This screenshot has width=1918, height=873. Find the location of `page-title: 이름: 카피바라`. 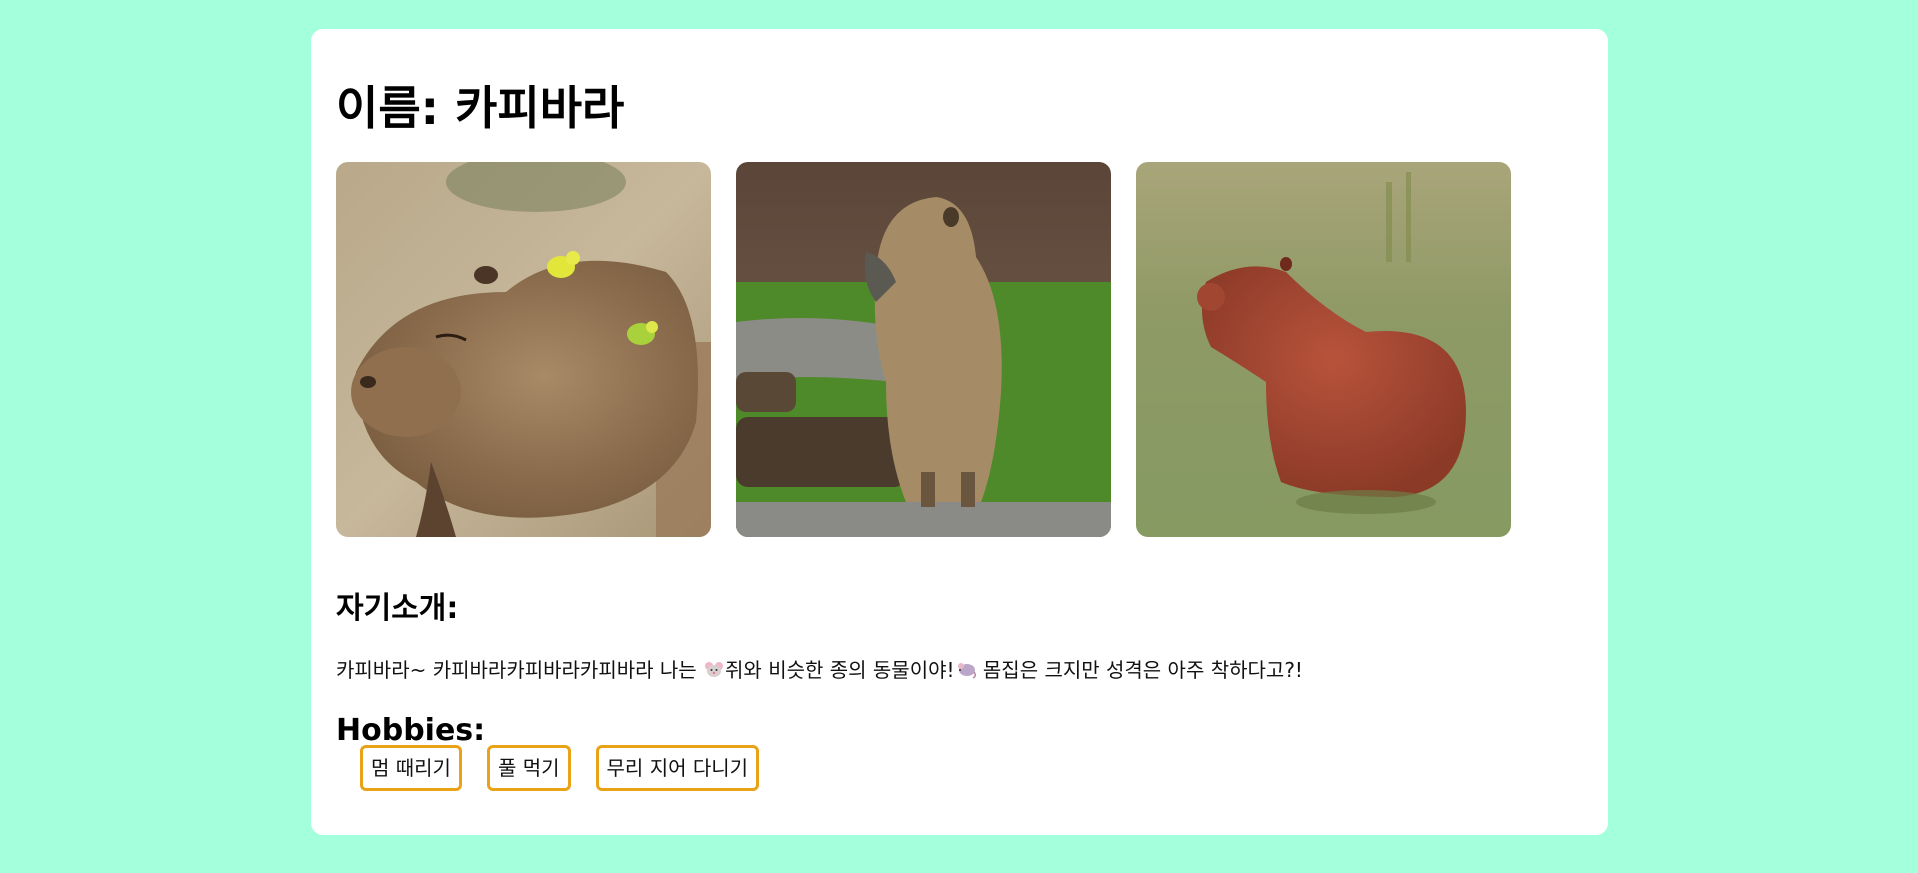

page-title: 이름: 카피바라 is located at coordinates (480, 108).